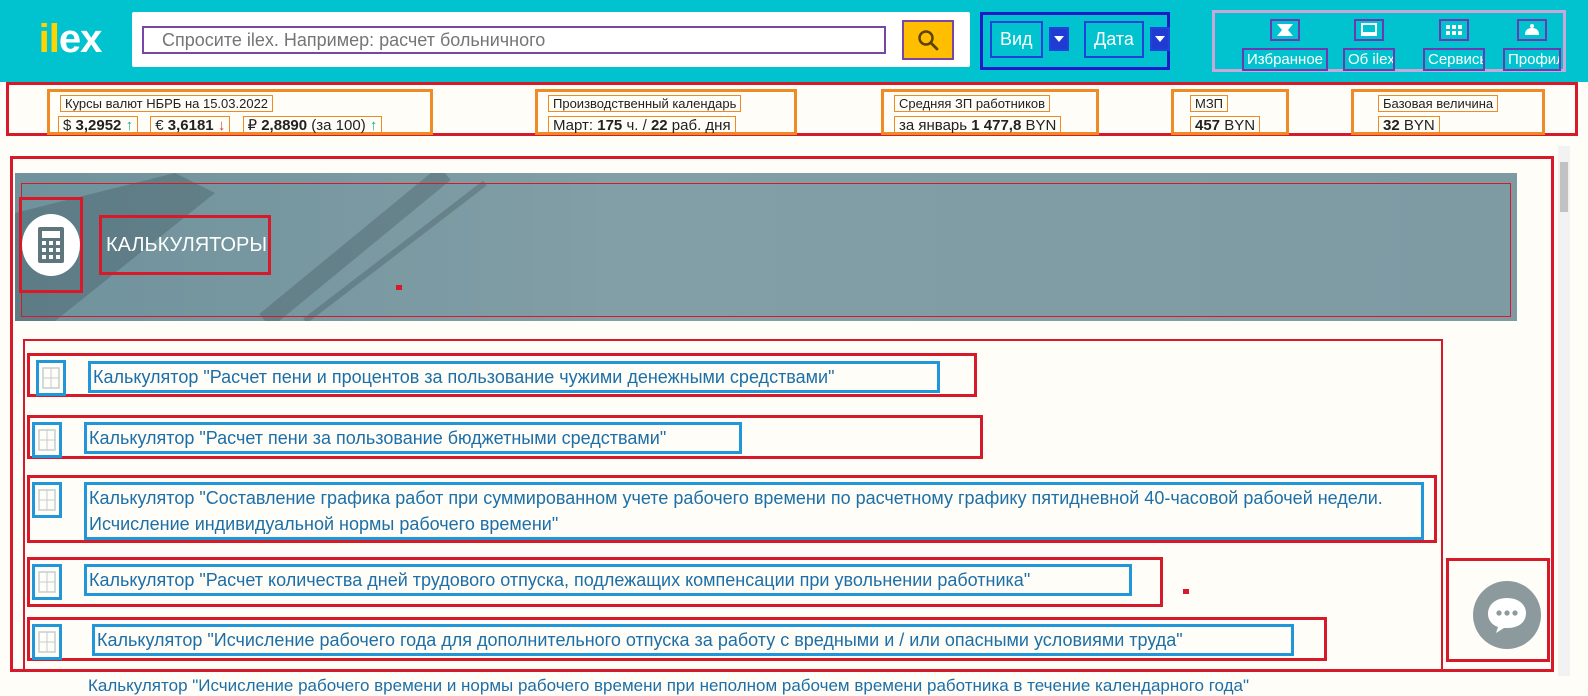 The image size is (1588, 696). I want to click on grid-icon, so click(1454, 30).